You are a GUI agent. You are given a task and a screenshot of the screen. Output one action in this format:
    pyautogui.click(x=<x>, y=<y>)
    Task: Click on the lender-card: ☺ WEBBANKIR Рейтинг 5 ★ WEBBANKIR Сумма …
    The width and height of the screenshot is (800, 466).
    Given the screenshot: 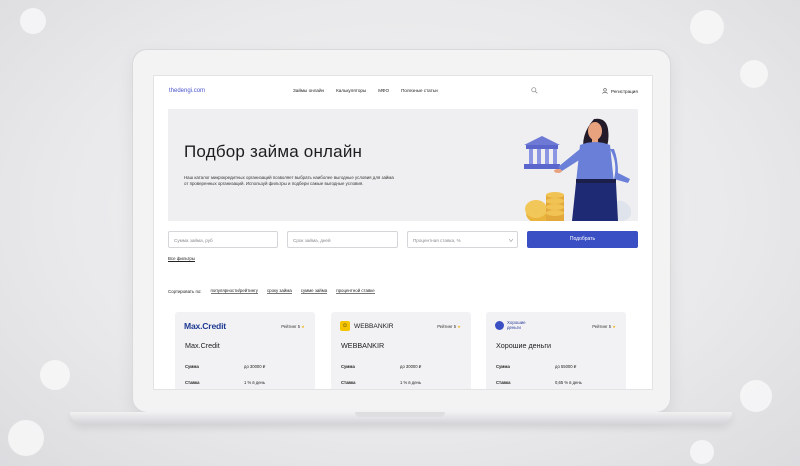 What is the action you would take?
    pyautogui.click(x=401, y=350)
    